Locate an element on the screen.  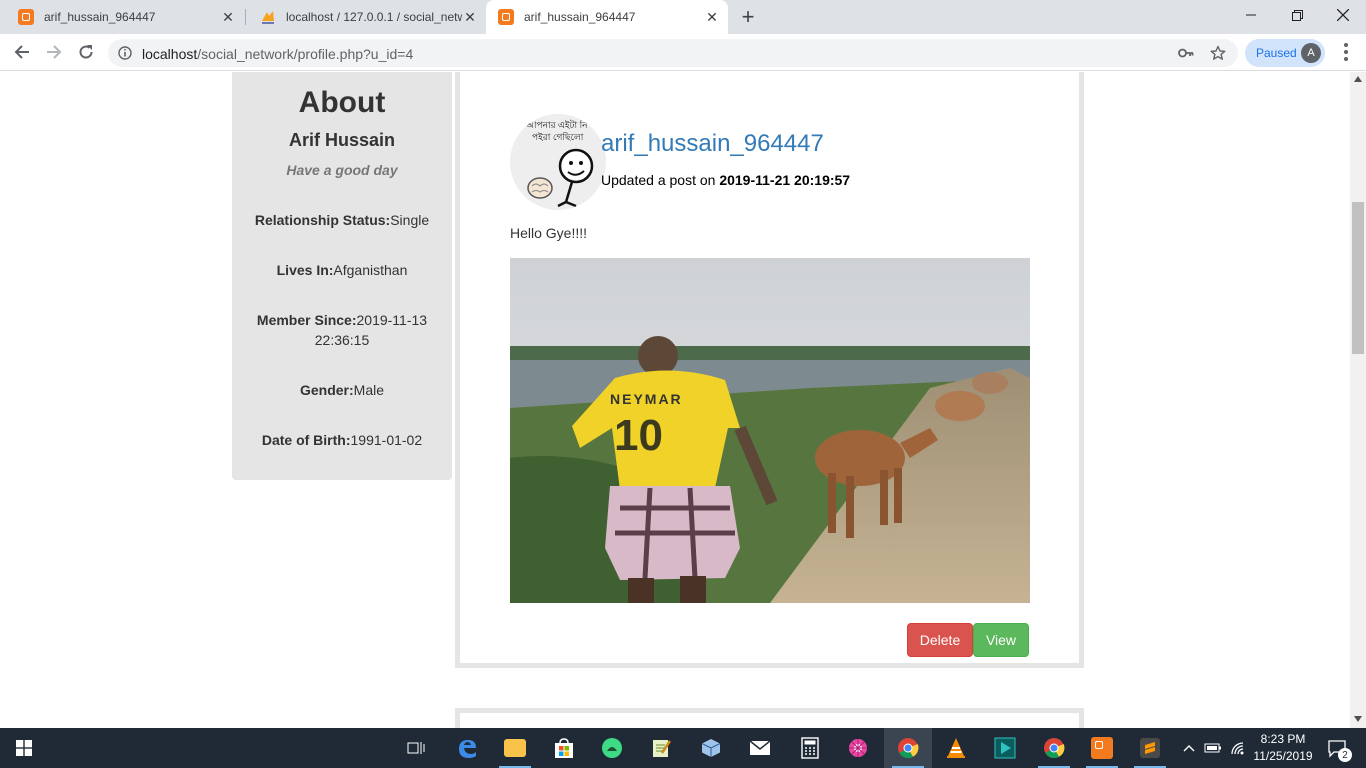
post-card-next is located at coordinates (769, 718).